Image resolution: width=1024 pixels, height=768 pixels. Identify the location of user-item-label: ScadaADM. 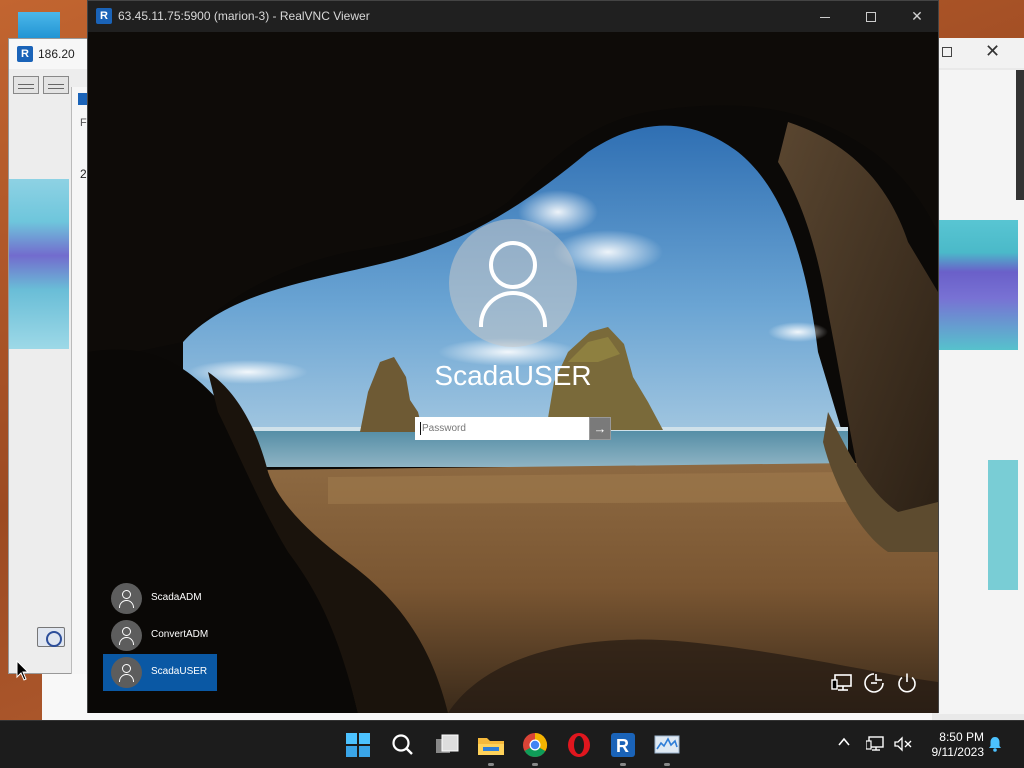
(176, 597).